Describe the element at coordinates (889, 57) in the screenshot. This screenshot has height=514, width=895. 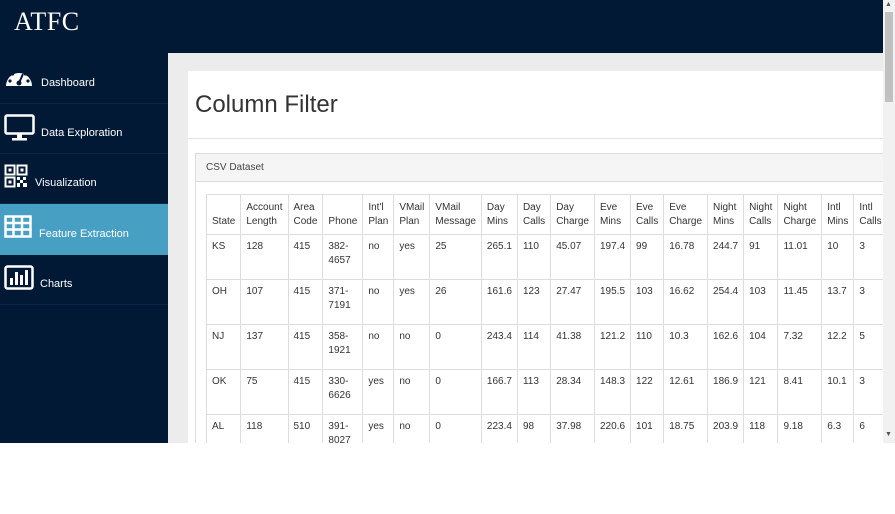
I see `scrollbar-thumb` at that location.